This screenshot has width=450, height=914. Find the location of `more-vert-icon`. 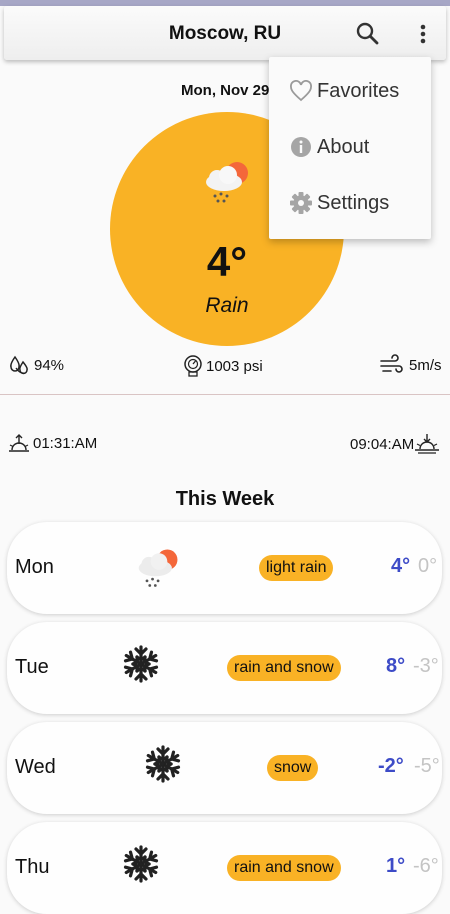

more-vert-icon is located at coordinates (423, 34).